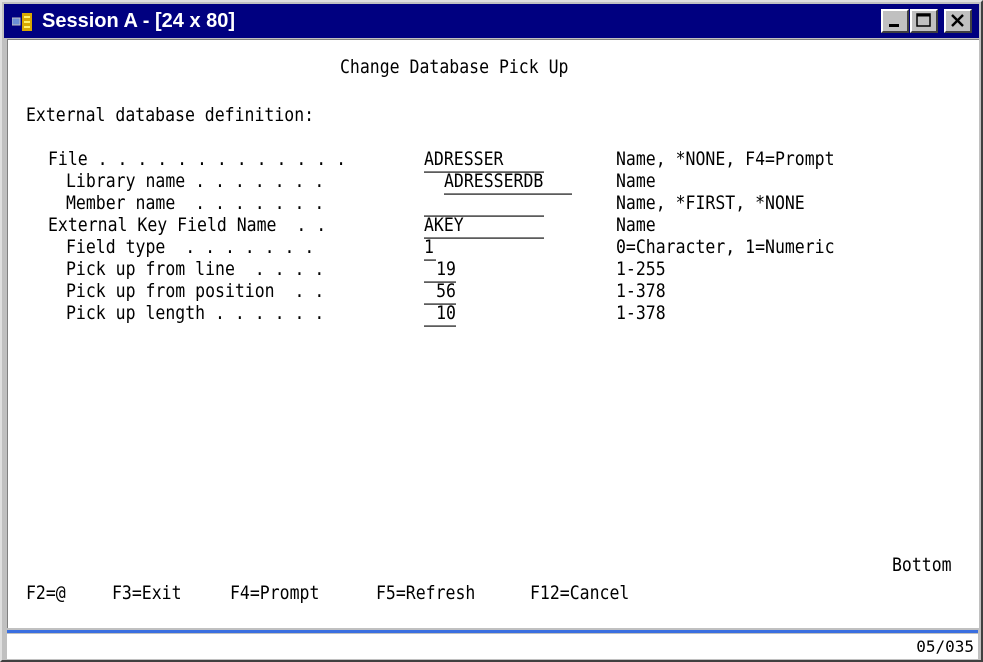  Describe the element at coordinates (945, 646) in the screenshot. I see `cursor-position: 05/035` at that location.